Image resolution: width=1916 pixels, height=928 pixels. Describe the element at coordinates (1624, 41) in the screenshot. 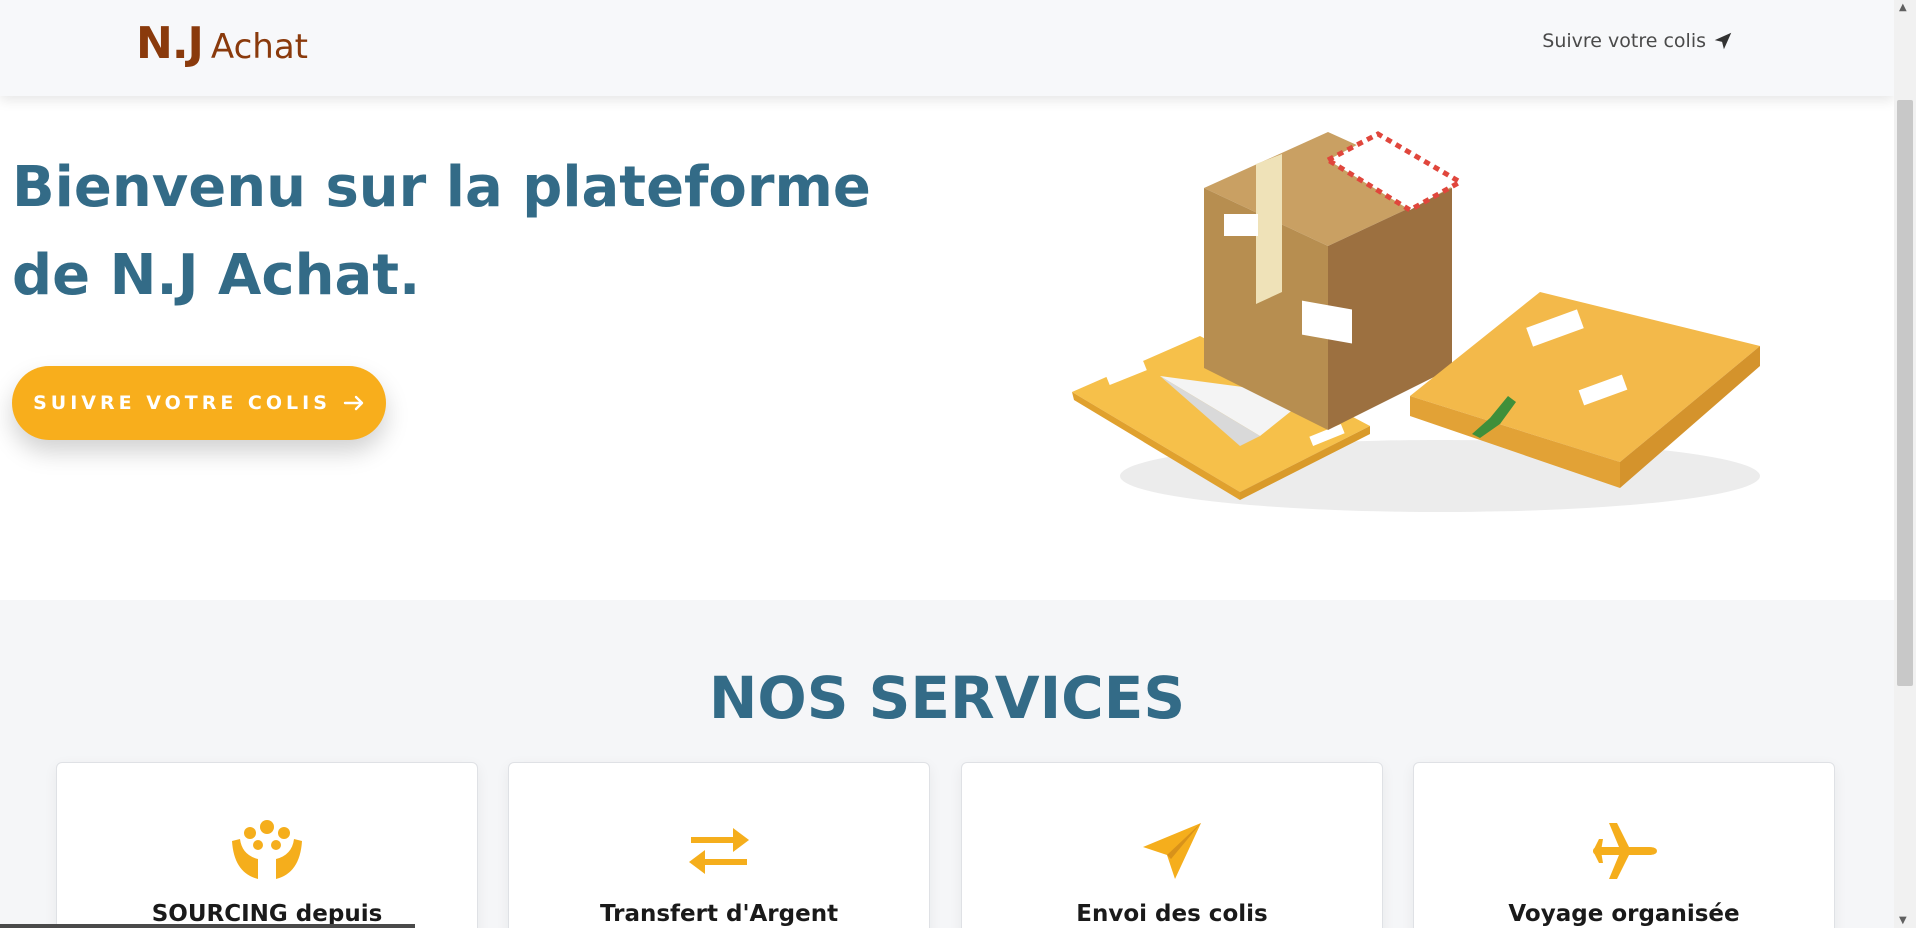

I see `track-parcel-label: Suivre votre colis` at that location.